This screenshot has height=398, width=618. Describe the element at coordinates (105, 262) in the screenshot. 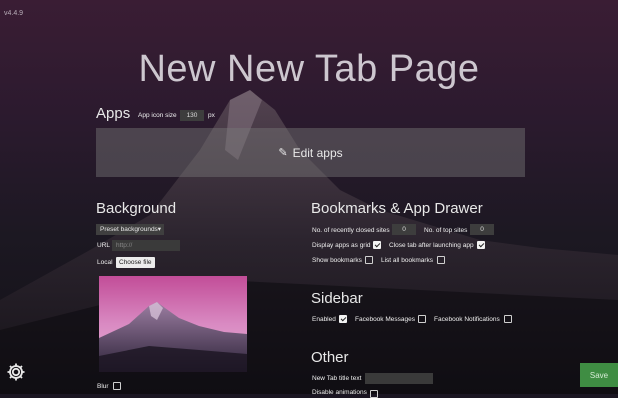

I see `local-label: Local` at that location.